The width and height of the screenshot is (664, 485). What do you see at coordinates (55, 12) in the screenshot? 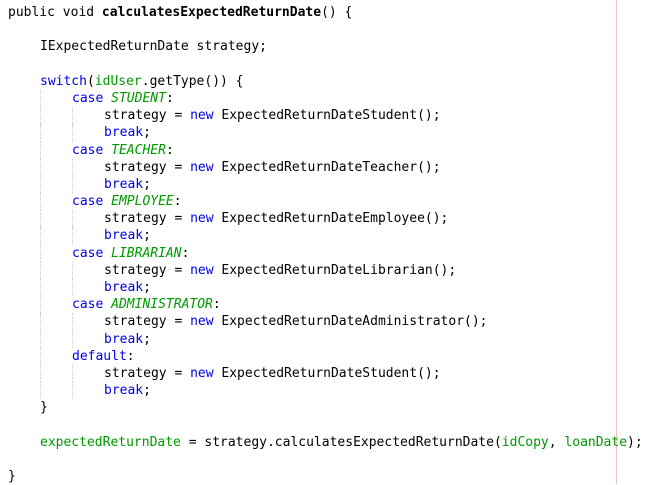
I see `code-token: public void` at bounding box center [55, 12].